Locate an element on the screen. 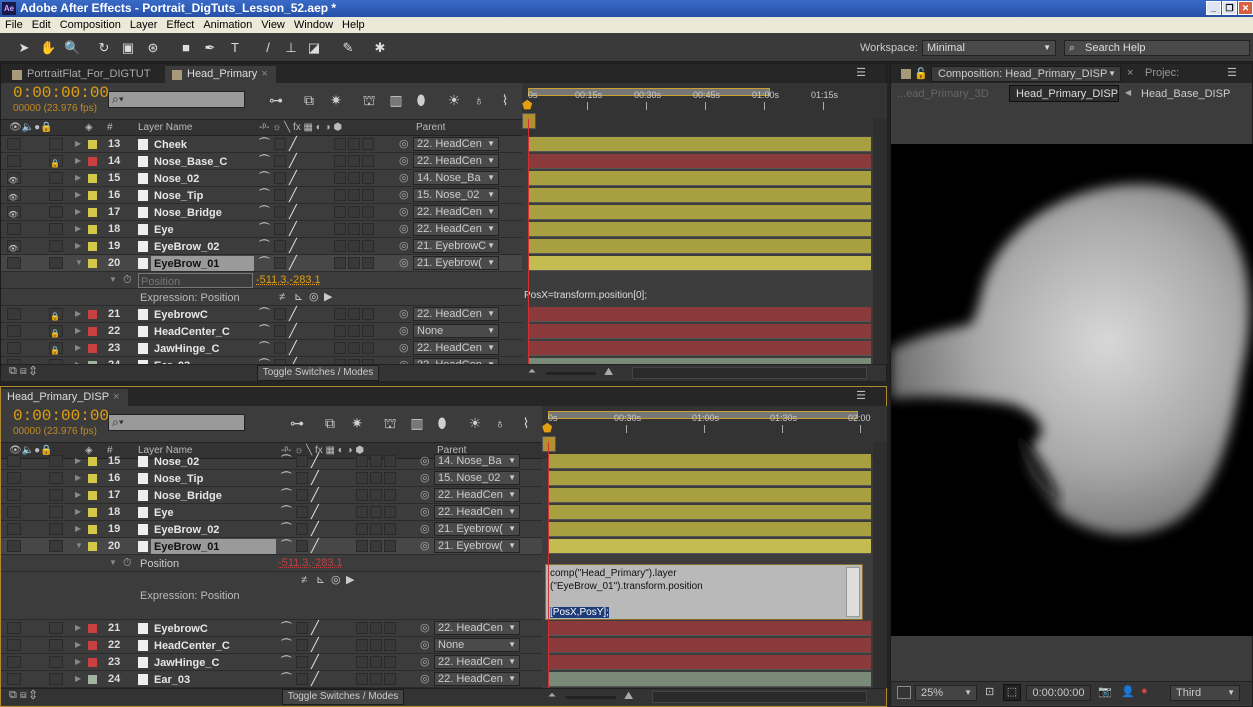 The height and width of the screenshot is (707, 1253). layer-search-input: ⌕▾ is located at coordinates (176, 422).